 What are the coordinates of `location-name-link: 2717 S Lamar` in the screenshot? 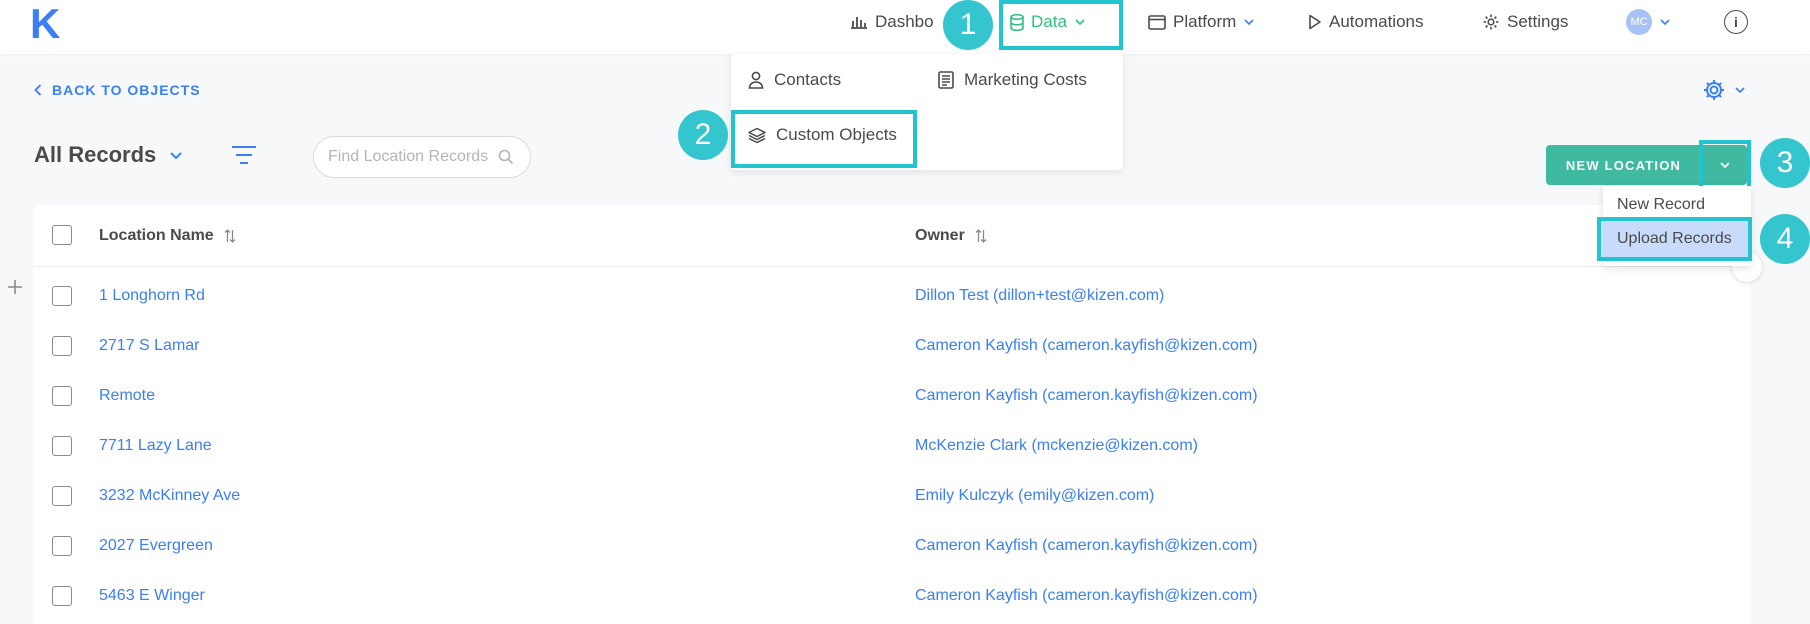 It's located at (149, 346).